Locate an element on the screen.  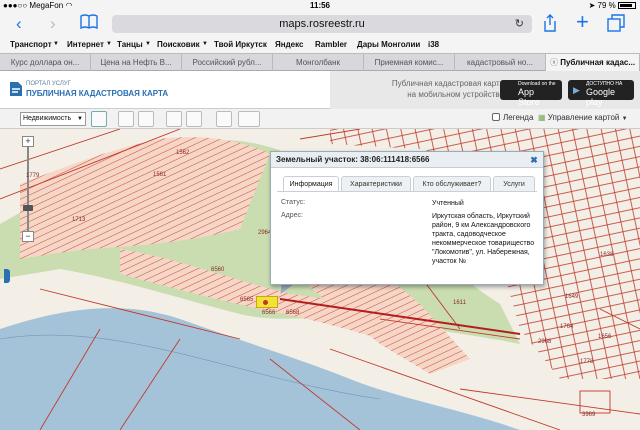
browser-tab: Монголбанк is located at coordinates (318, 62).